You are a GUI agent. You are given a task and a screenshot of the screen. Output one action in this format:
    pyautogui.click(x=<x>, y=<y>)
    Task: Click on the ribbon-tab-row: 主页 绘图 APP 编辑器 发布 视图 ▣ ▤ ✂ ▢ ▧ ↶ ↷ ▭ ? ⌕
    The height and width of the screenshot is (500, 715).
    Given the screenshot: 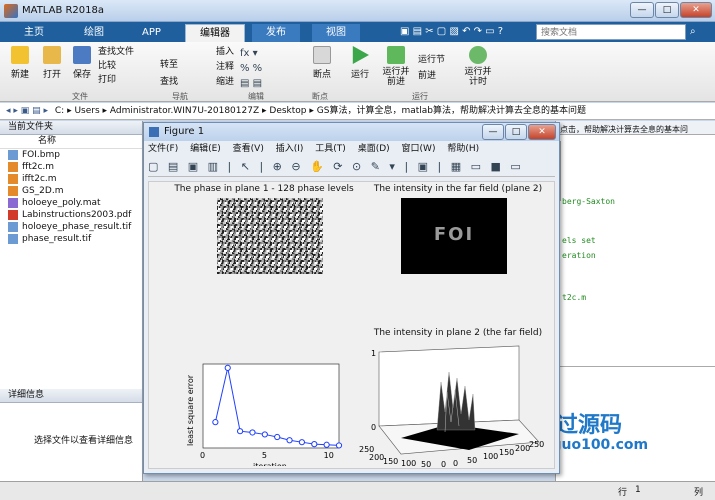 What is the action you would take?
    pyautogui.click(x=357, y=32)
    